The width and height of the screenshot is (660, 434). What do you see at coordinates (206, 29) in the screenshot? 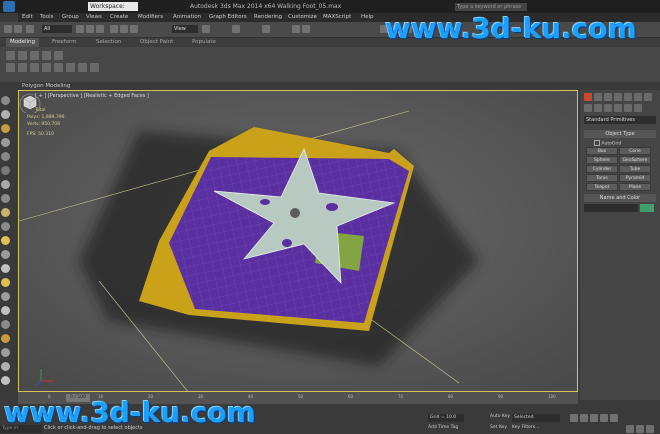
I see `pivot-icon` at bounding box center [206, 29].